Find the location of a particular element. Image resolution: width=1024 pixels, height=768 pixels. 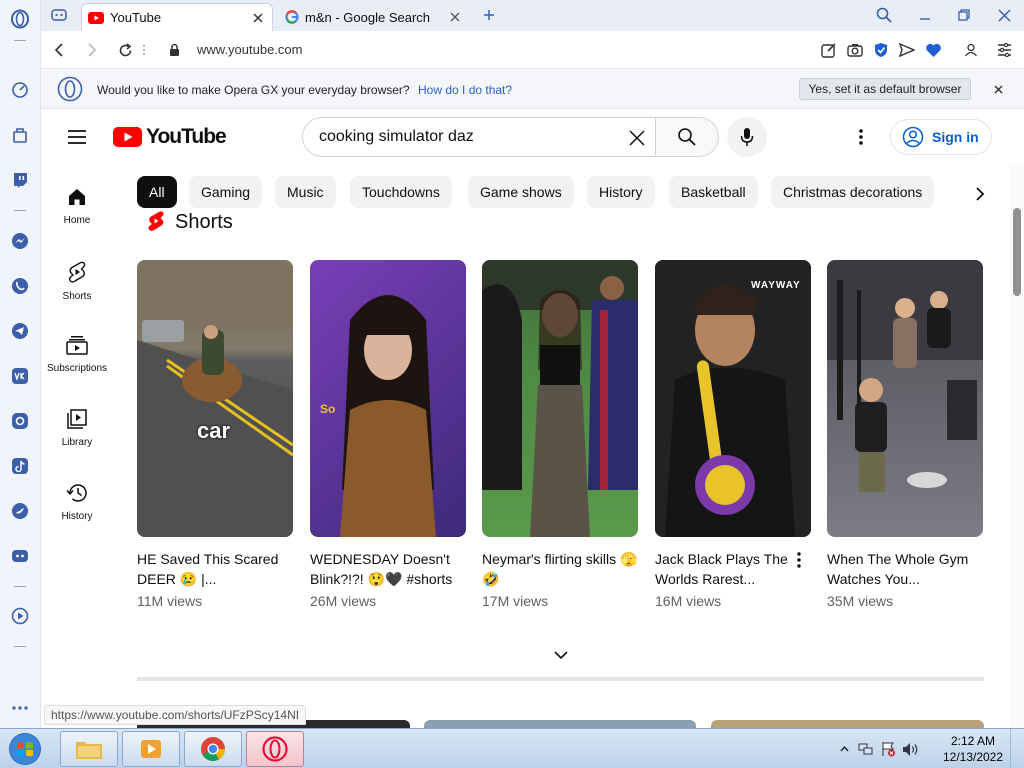

infobar-help-link: How do I do that? is located at coordinates (465, 90).